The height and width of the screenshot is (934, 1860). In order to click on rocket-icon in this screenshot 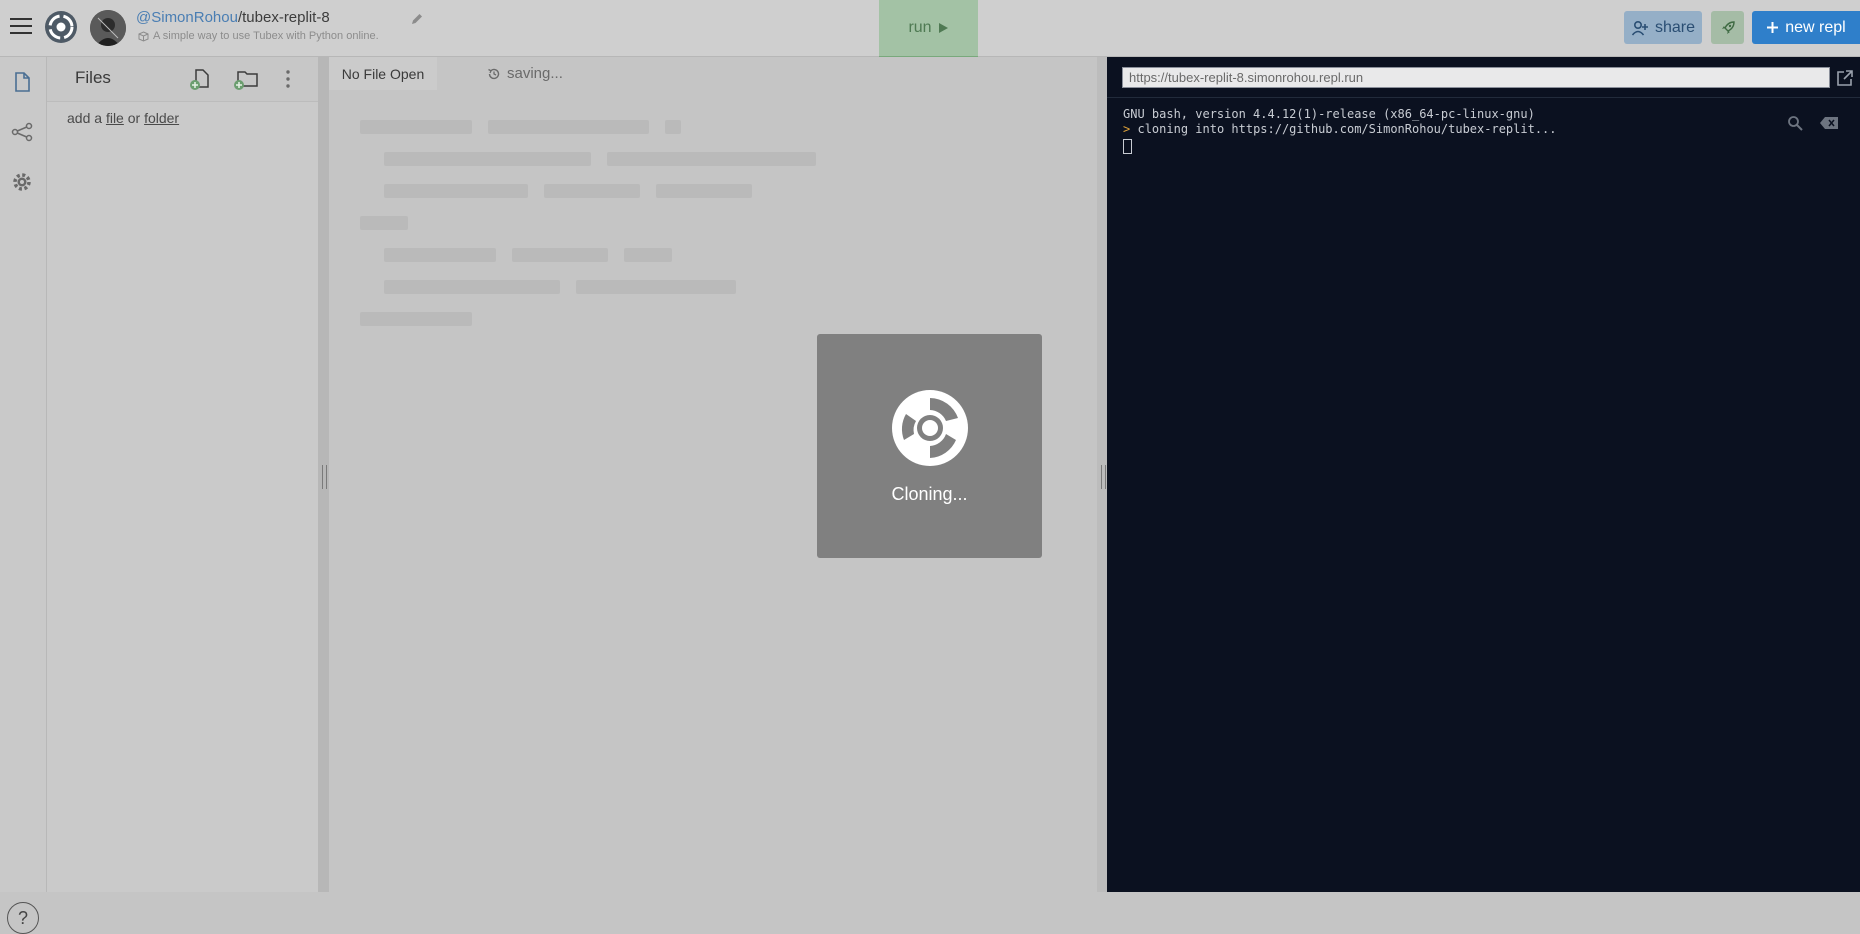, I will do `click(1728, 27)`.